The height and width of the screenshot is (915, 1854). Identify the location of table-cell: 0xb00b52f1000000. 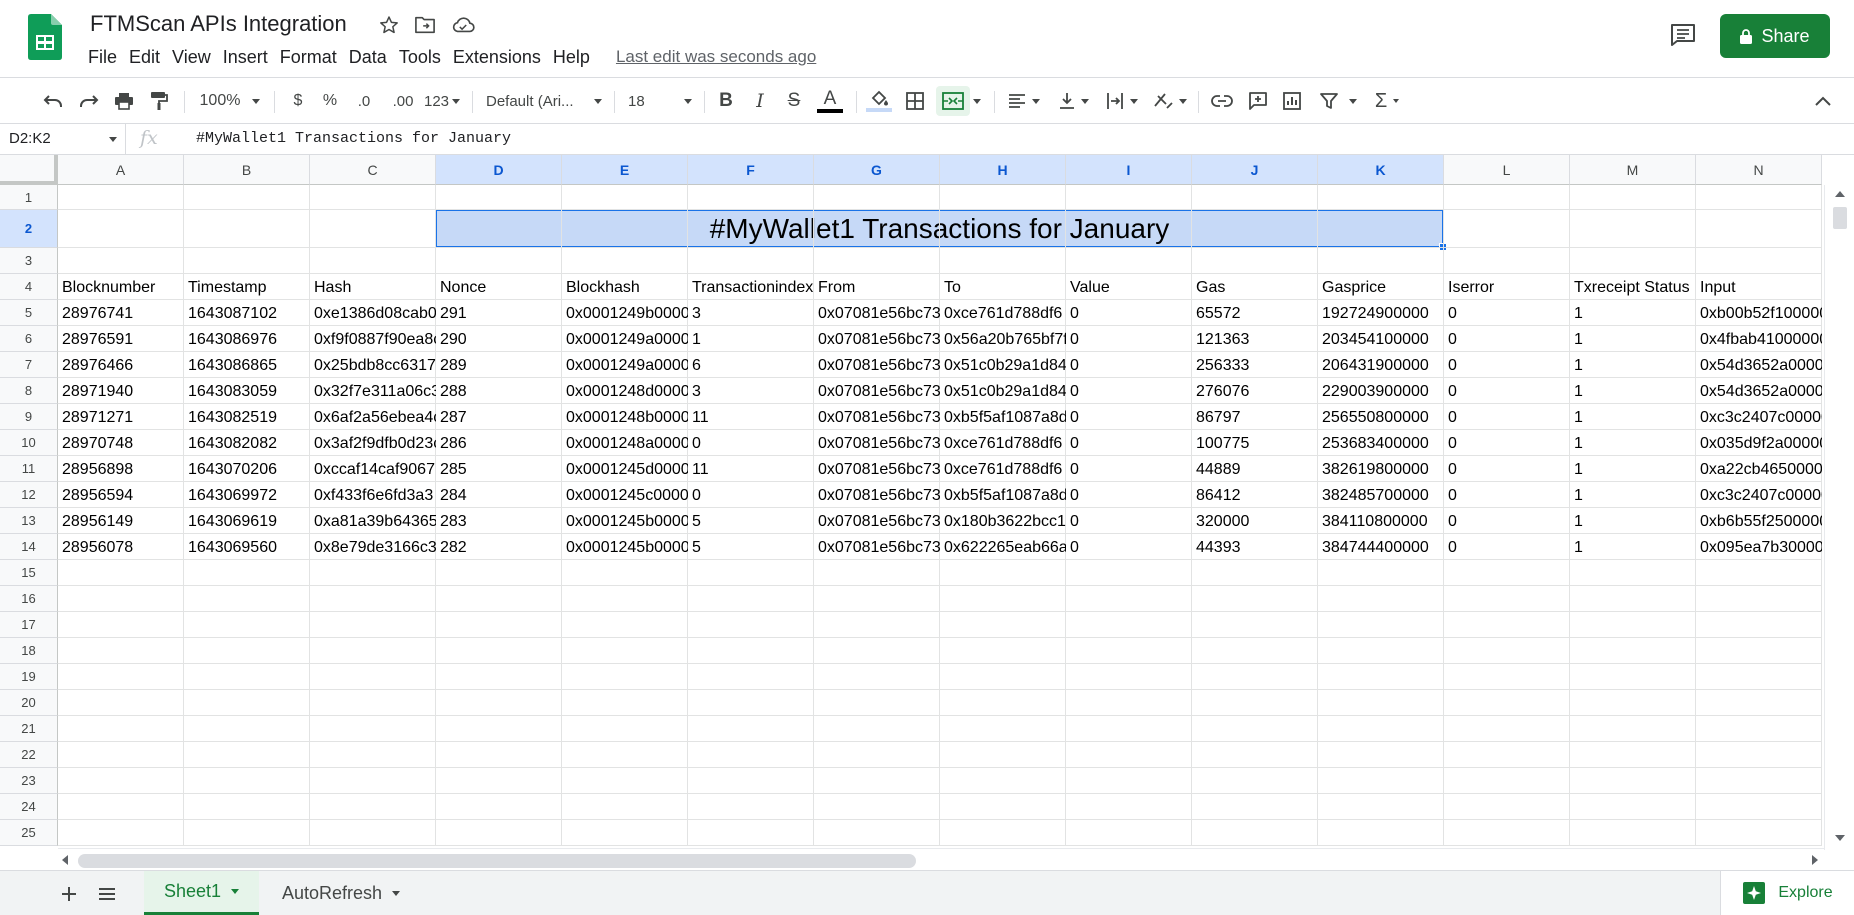
(1759, 314).